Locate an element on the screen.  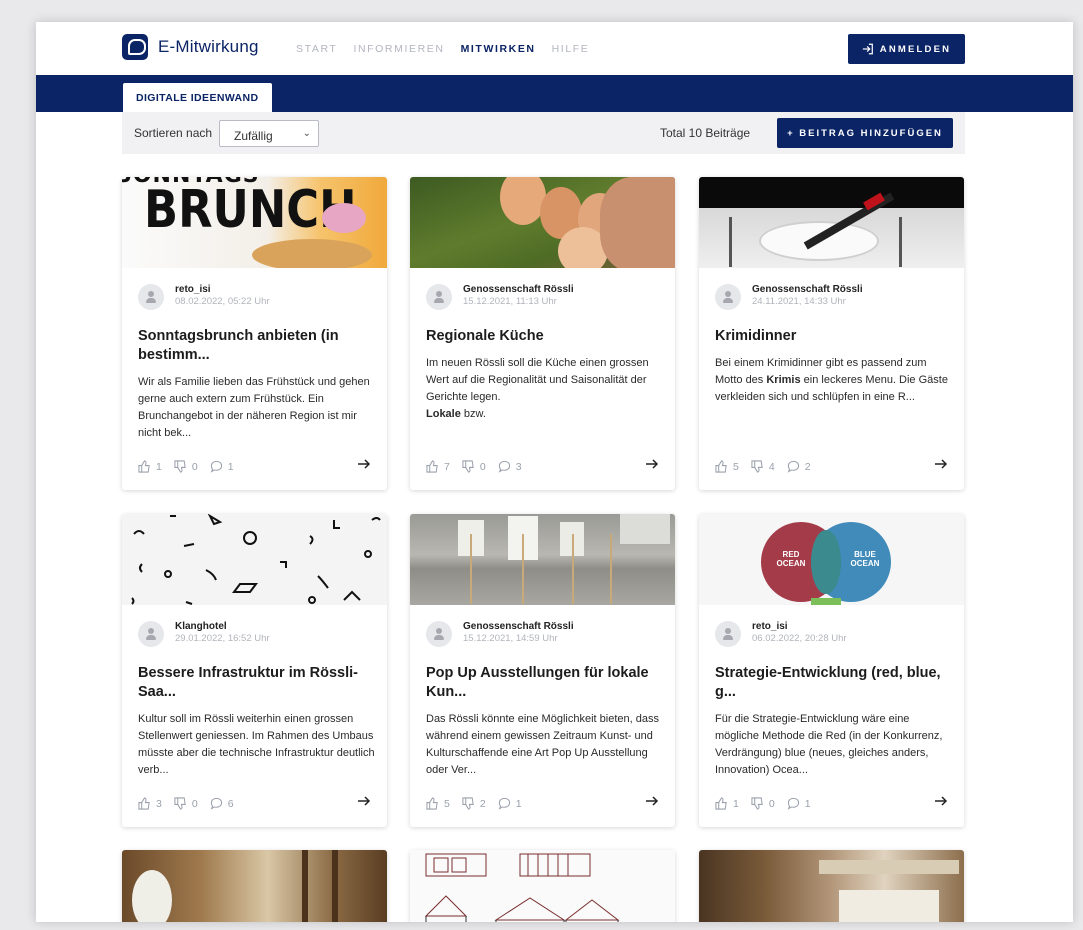
add-contribution-button: + BEITRAG HINZUFÜGEN is located at coordinates (865, 133).